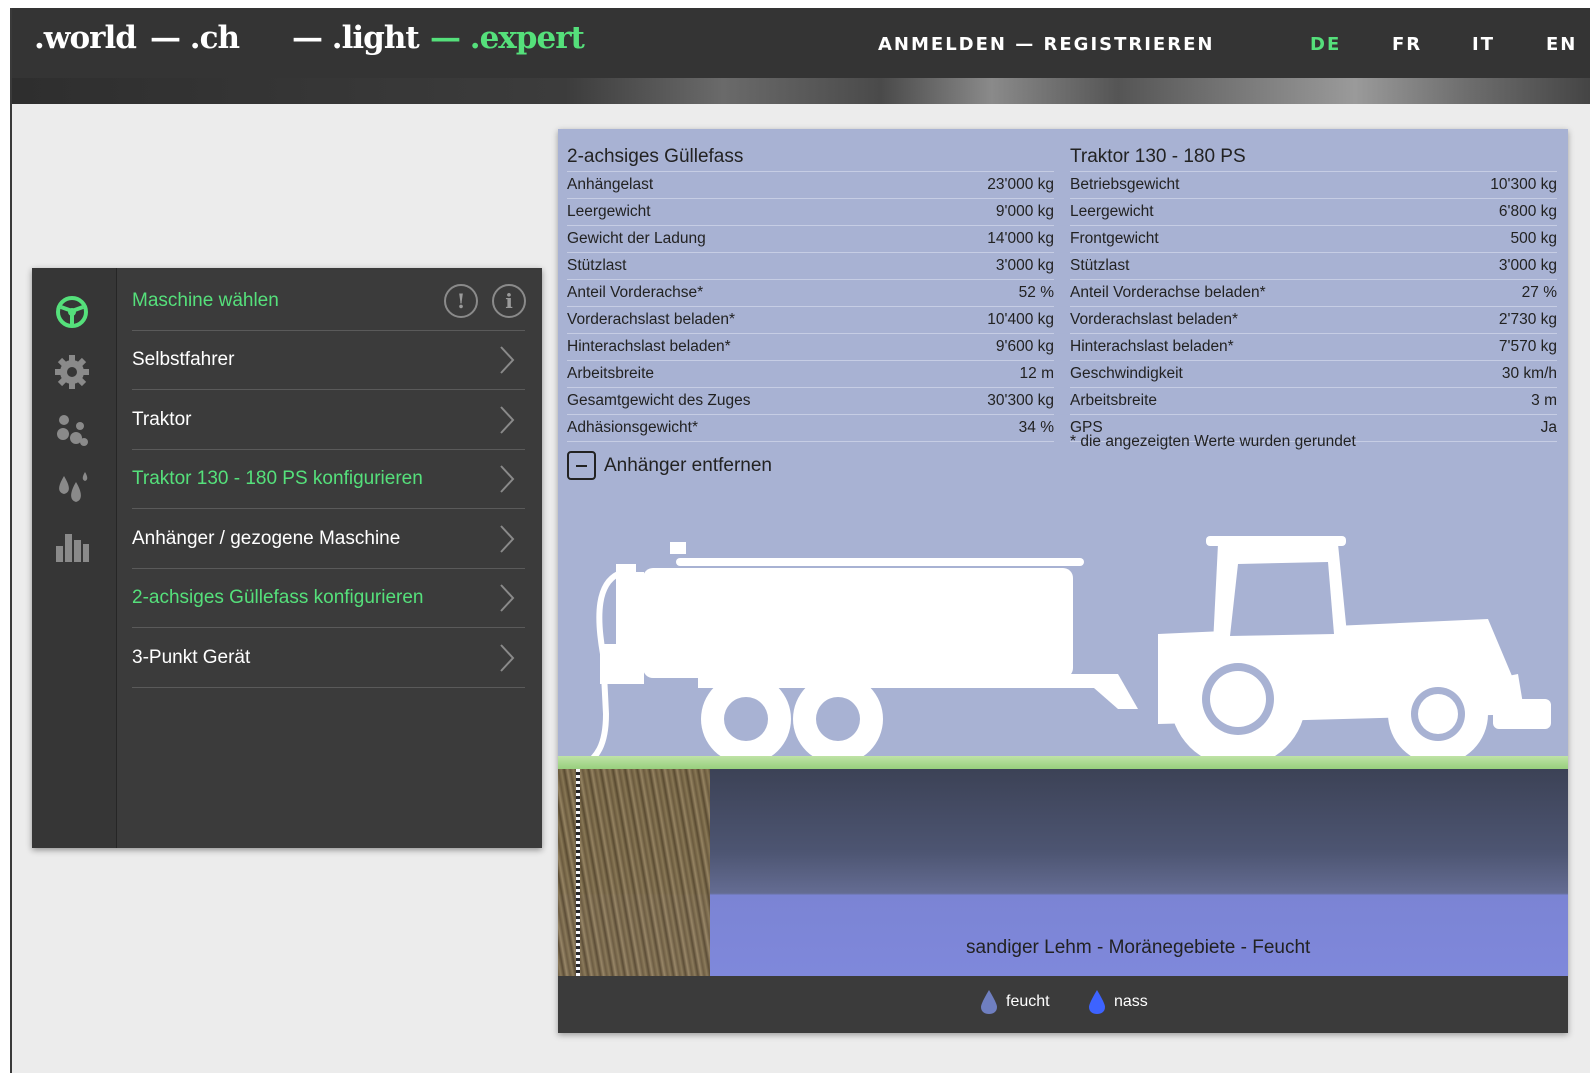  Describe the element at coordinates (266, 538) in the screenshot. I see `menu-label: Anhänger / gezogene Maschine` at that location.